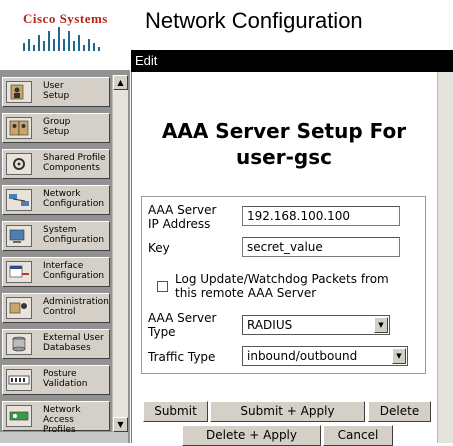 Image resolution: width=453 pixels, height=446 pixels. I want to click on nav-item-posture-validation: Posture Validation, so click(56, 380).